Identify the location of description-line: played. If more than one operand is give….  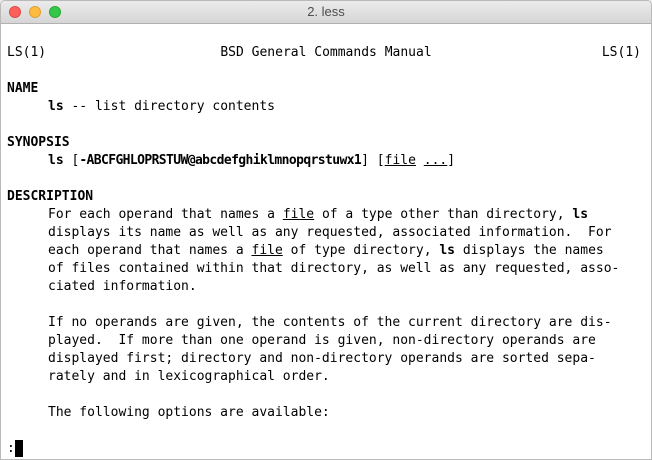
(322, 340).